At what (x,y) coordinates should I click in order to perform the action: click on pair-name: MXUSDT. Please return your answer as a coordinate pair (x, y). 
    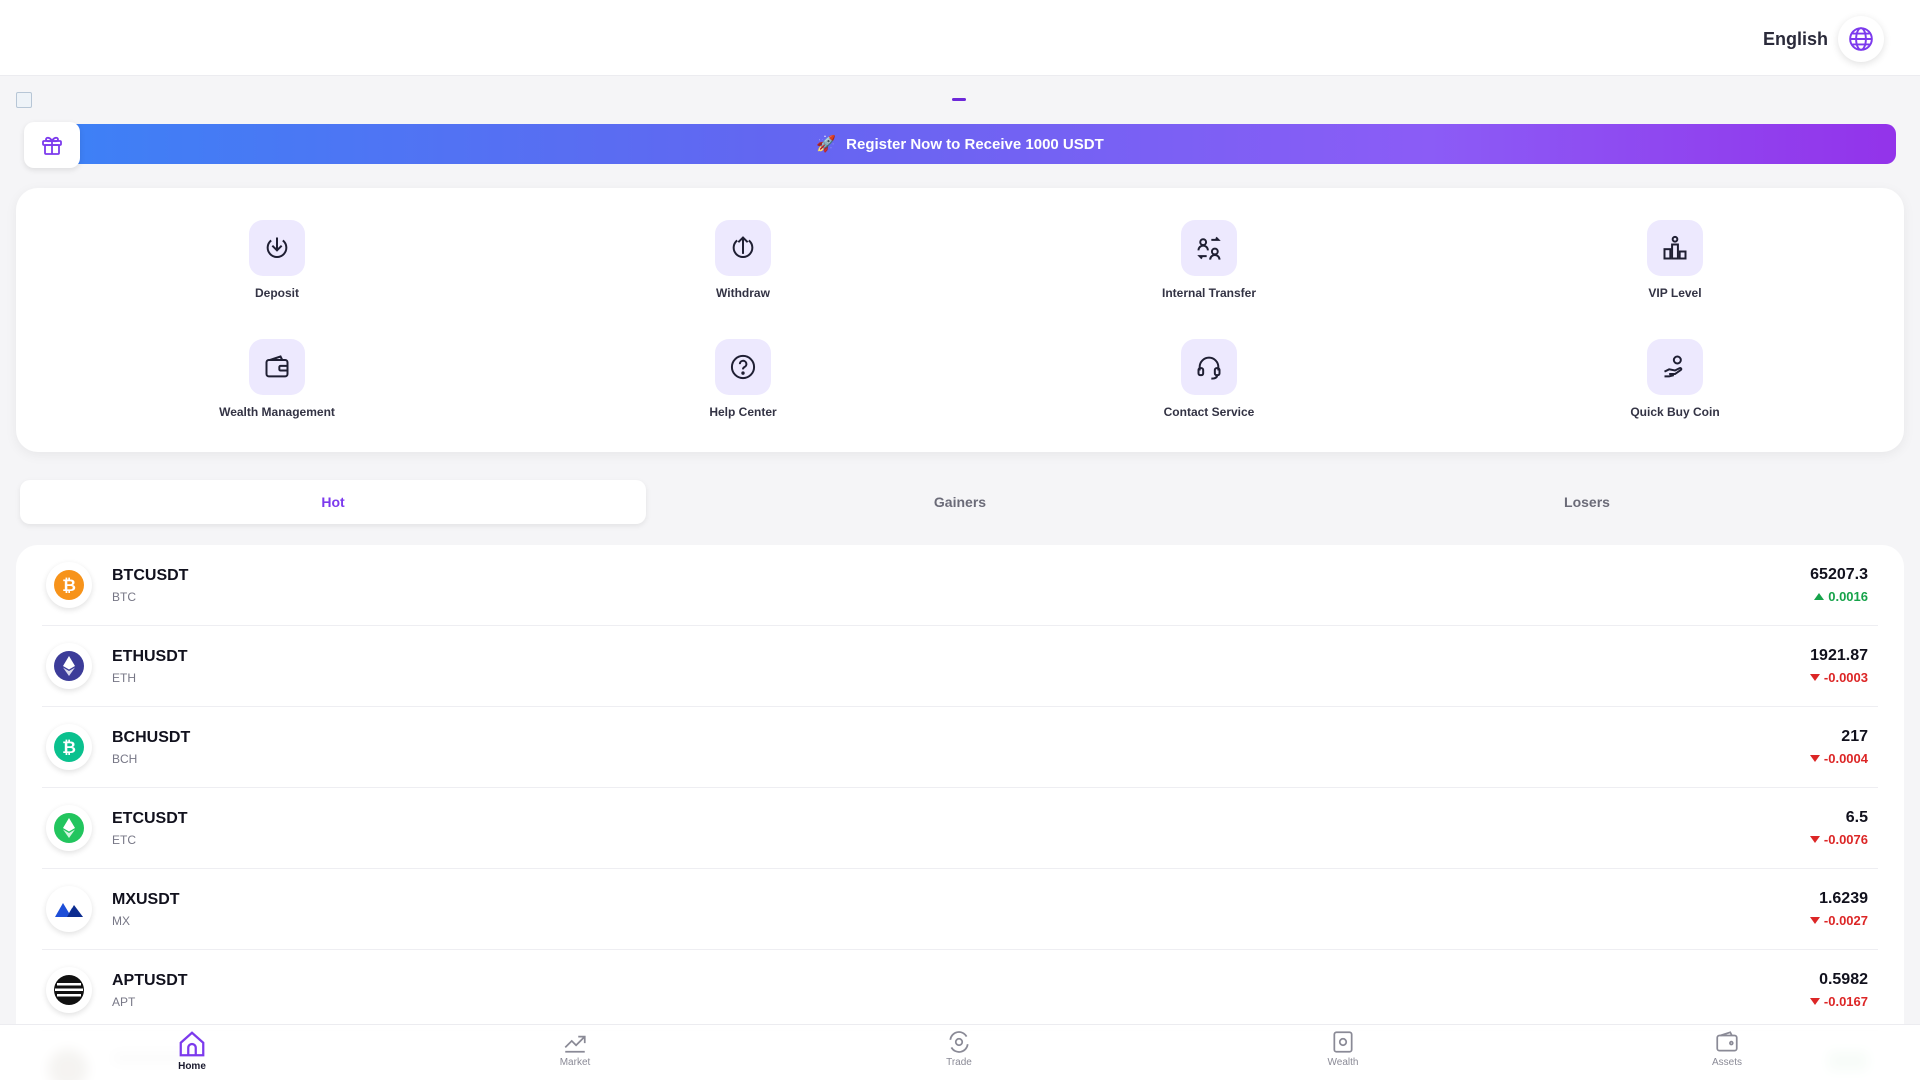
    Looking at the image, I should click on (146, 899).